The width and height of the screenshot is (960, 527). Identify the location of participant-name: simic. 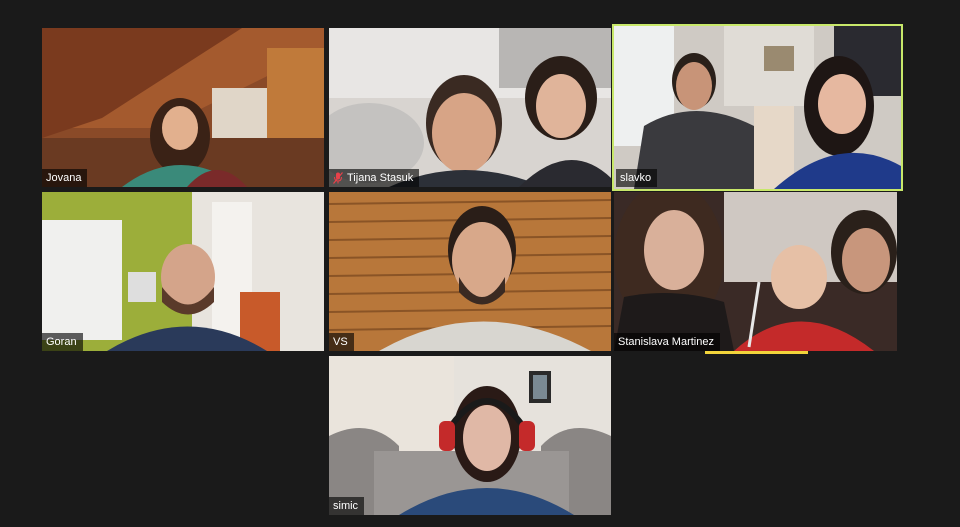
(346, 506).